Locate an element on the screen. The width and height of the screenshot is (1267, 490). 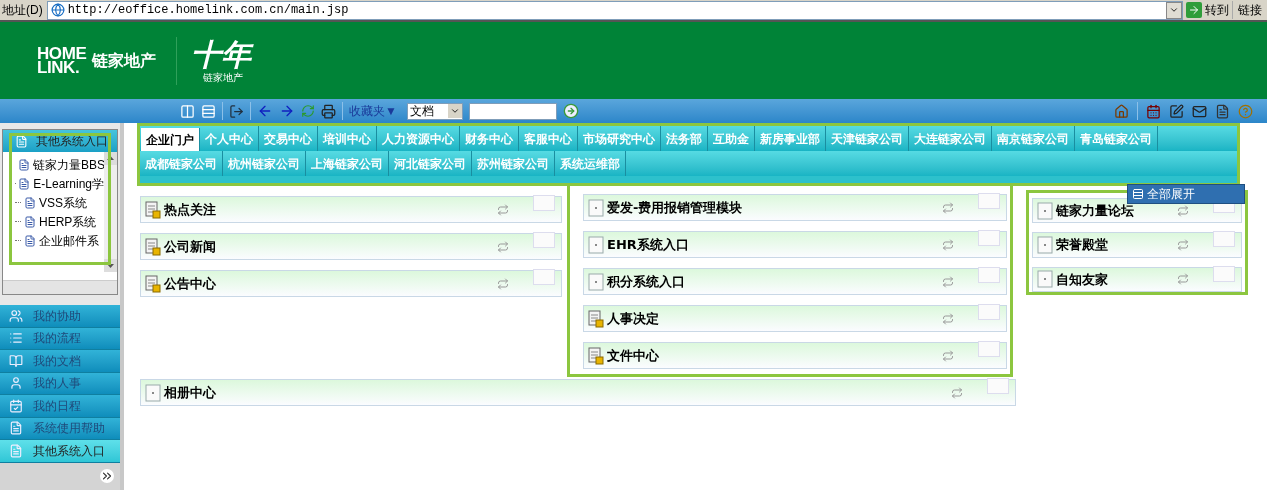
mail-icon is located at coordinates (1199, 111).